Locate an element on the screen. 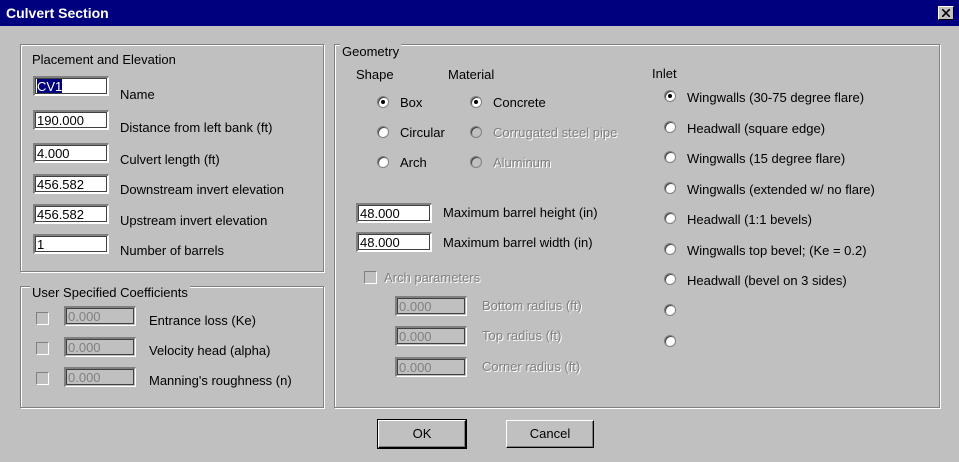  inlet-option-9-radio is located at coordinates (670, 341).